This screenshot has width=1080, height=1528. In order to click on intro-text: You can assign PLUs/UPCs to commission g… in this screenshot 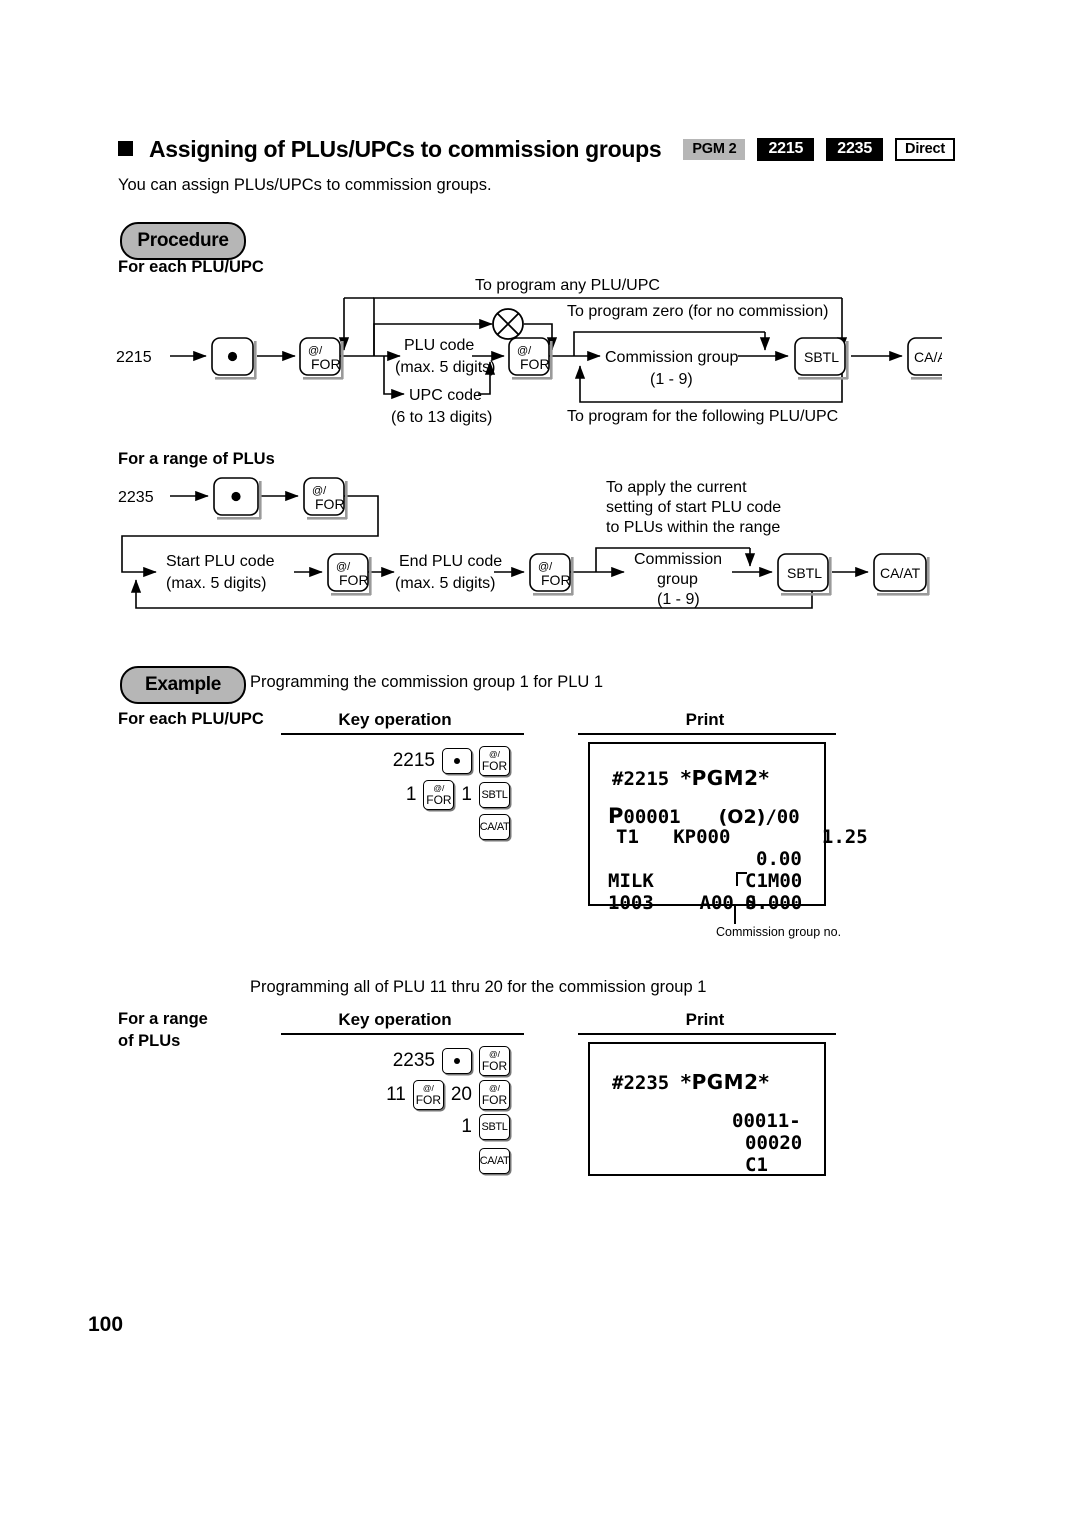, I will do `click(305, 185)`.